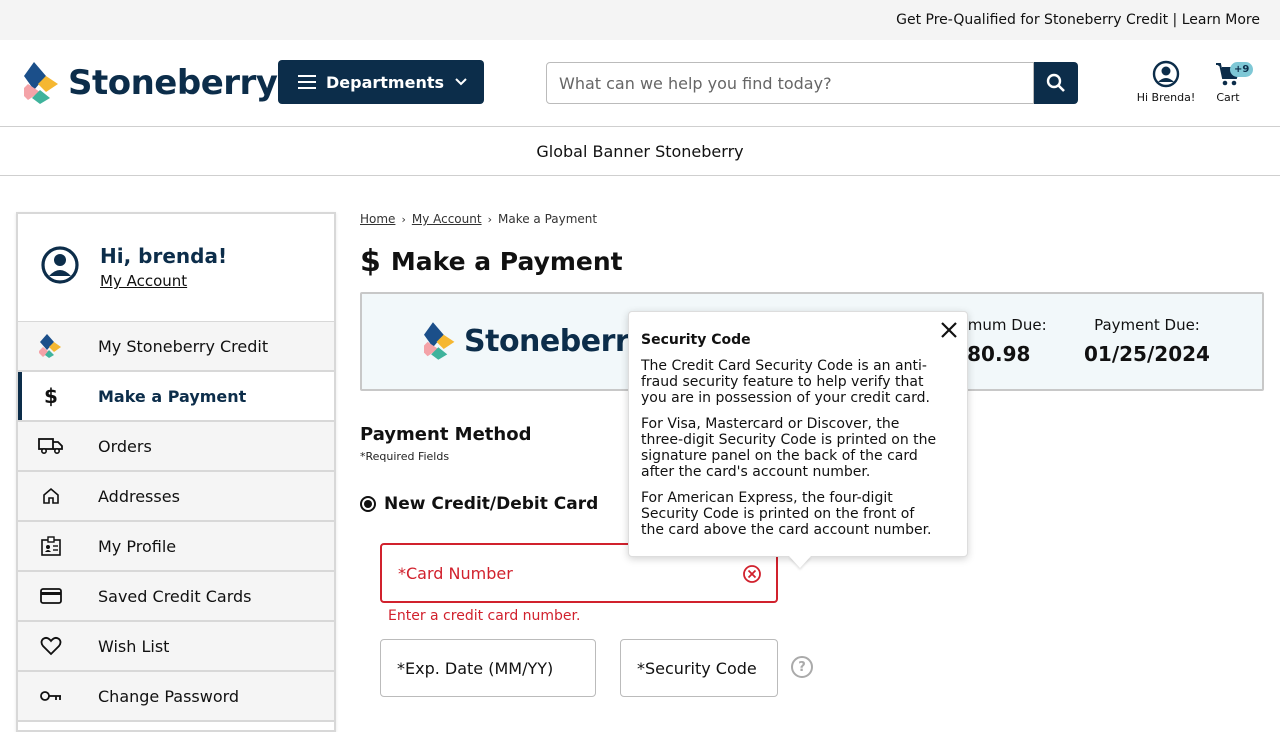 The width and height of the screenshot is (1280, 732). I want to click on chevron-down-icon, so click(461, 82).